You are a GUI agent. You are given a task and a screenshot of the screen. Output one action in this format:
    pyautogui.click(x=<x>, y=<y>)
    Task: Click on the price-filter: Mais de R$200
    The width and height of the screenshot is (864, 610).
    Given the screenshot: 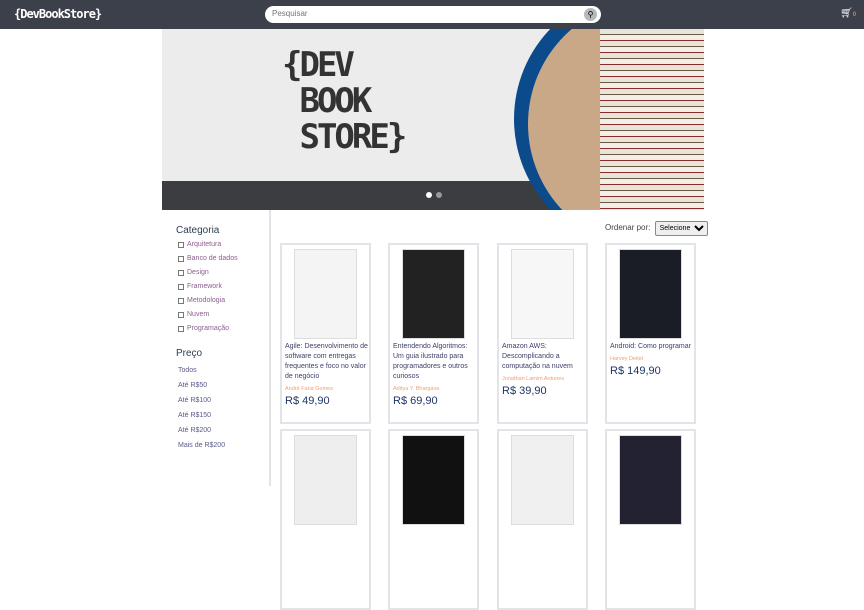 What is the action you would take?
    pyautogui.click(x=223, y=445)
    